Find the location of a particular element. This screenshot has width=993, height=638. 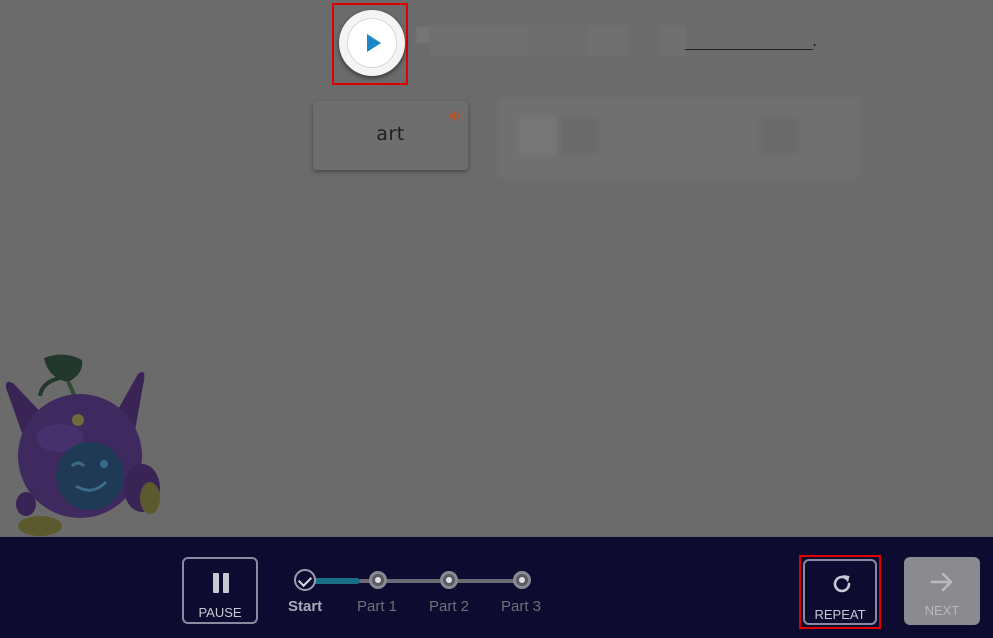

play-button-face is located at coordinates (372, 43).